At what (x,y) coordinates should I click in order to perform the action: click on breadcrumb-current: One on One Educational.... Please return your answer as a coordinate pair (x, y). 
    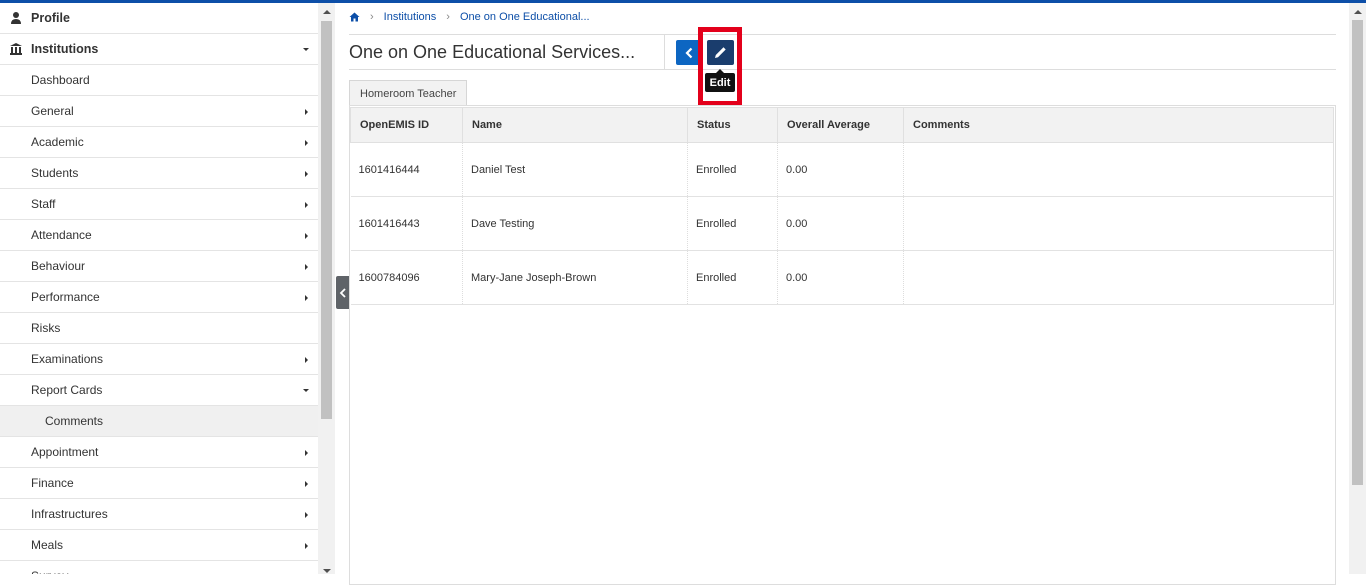
    Looking at the image, I should click on (525, 17).